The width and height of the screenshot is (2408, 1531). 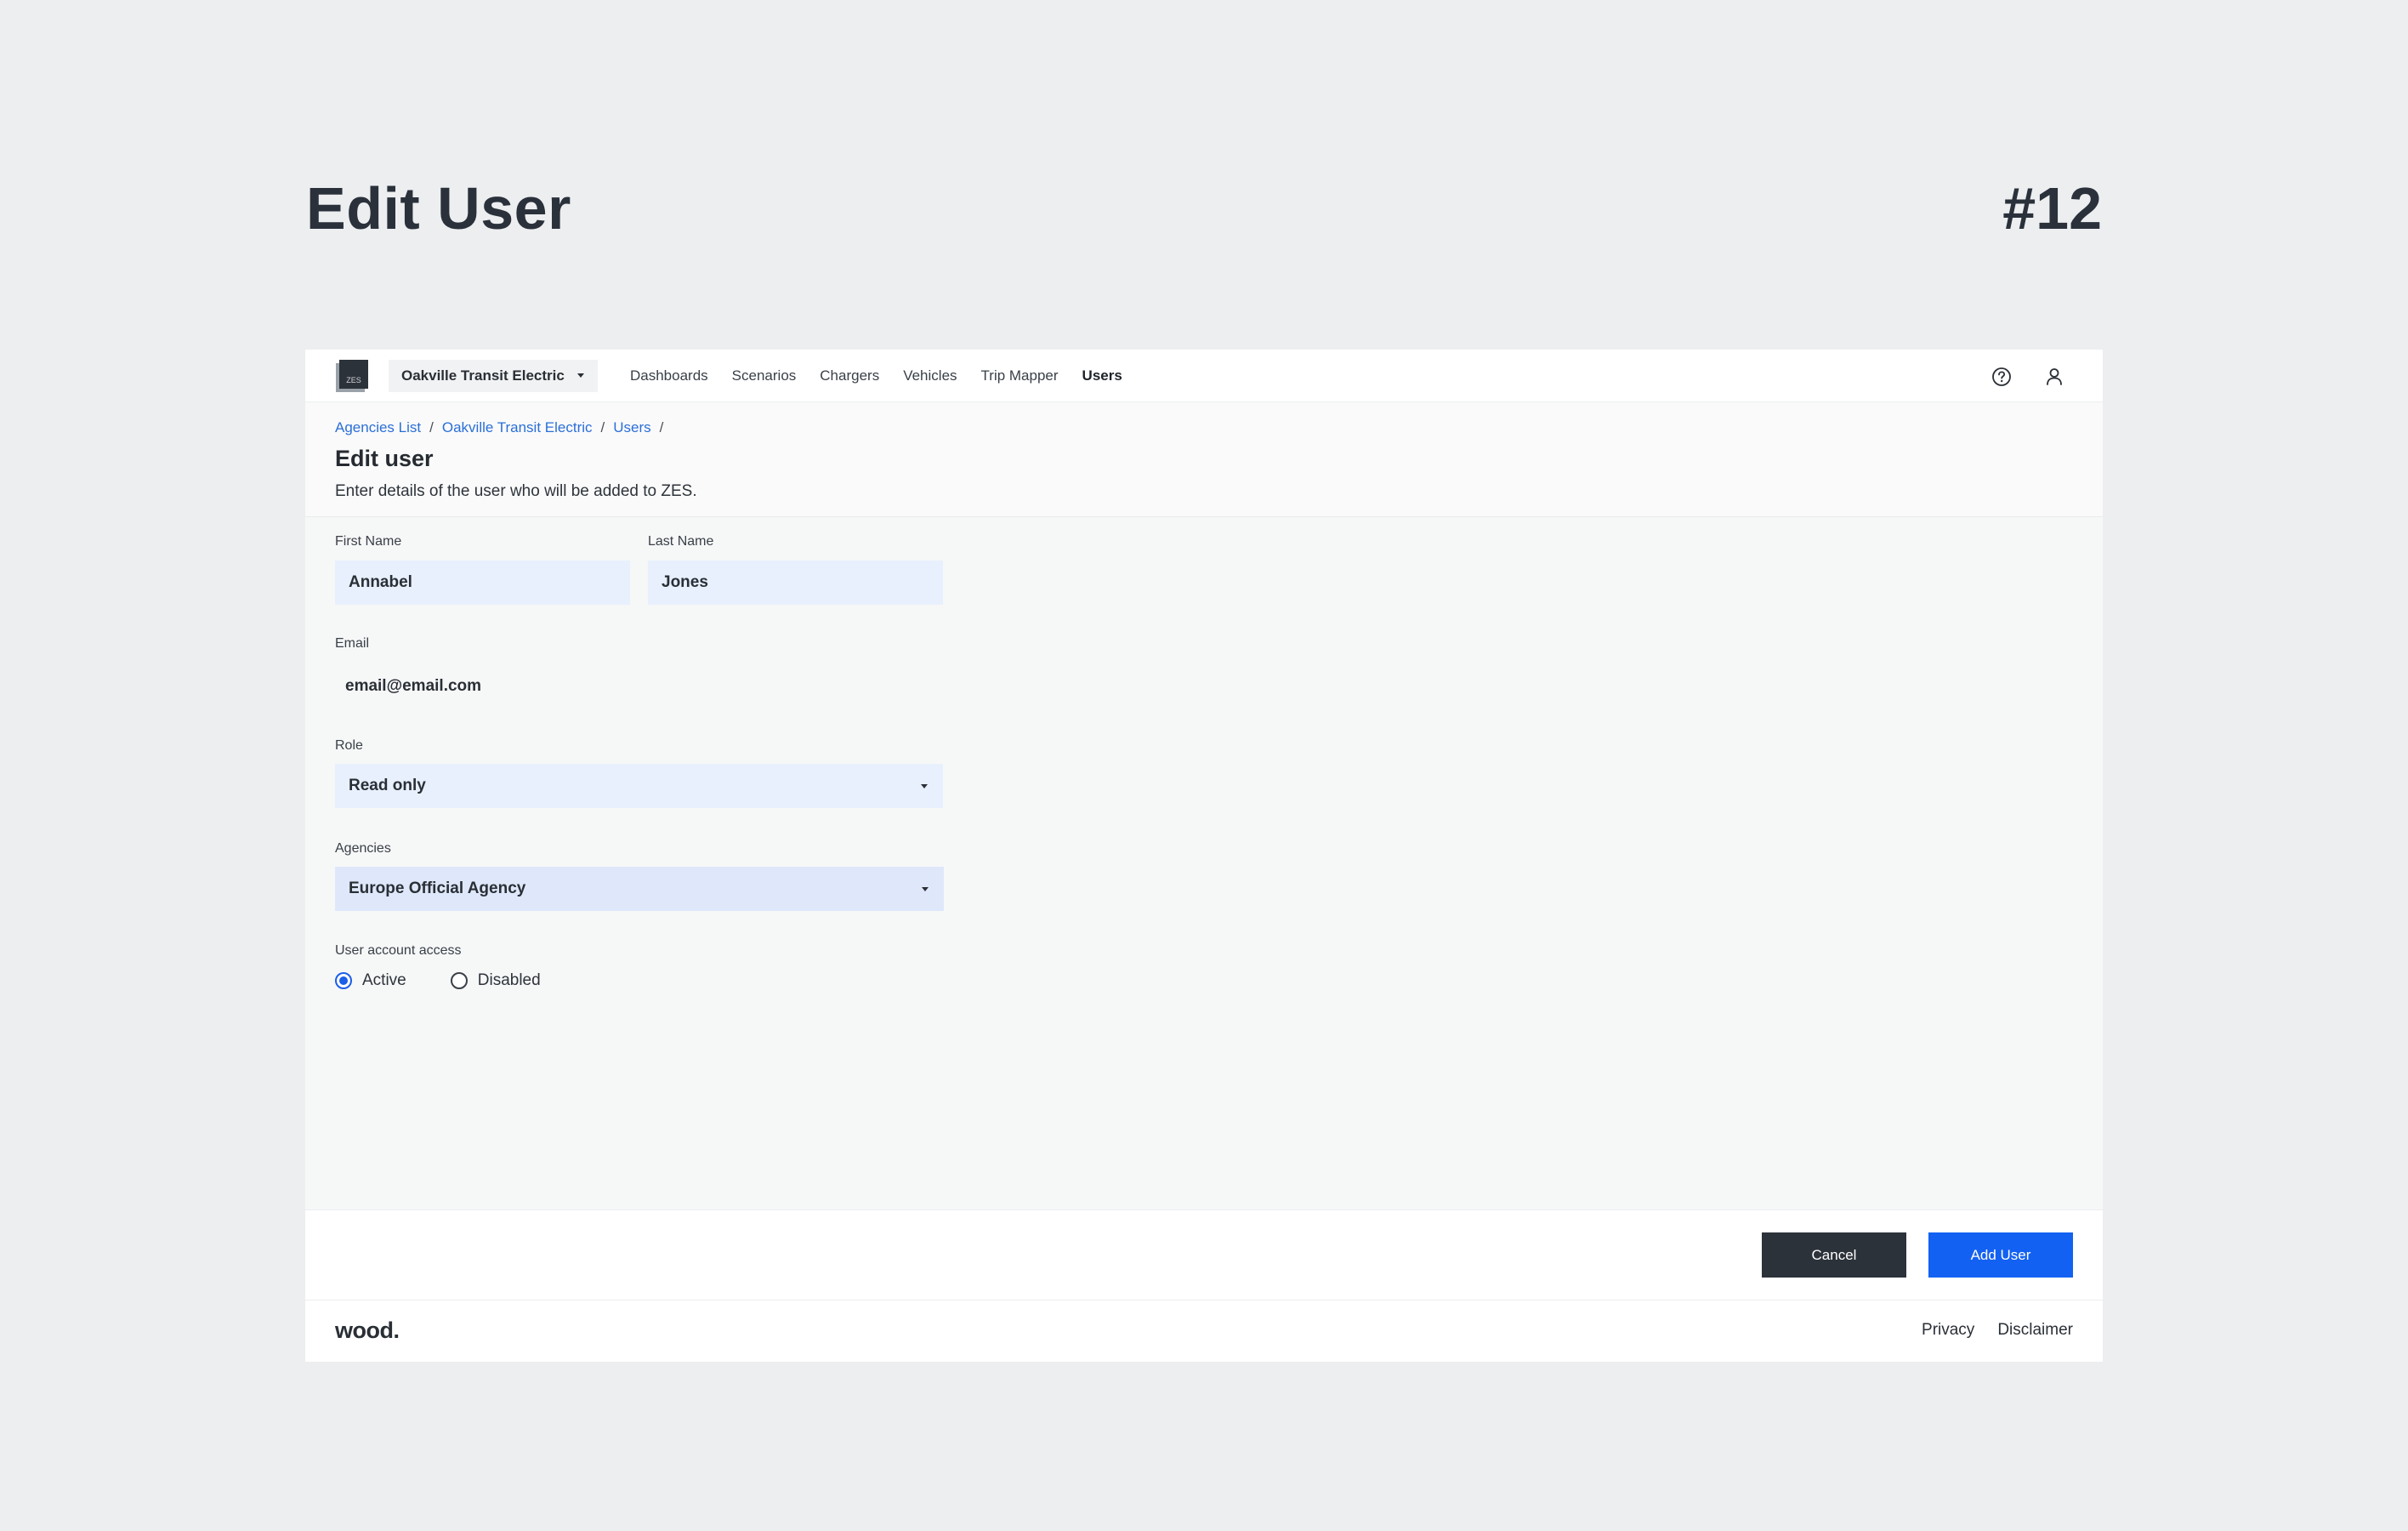 I want to click on logo-text: ZES, so click(x=353, y=374).